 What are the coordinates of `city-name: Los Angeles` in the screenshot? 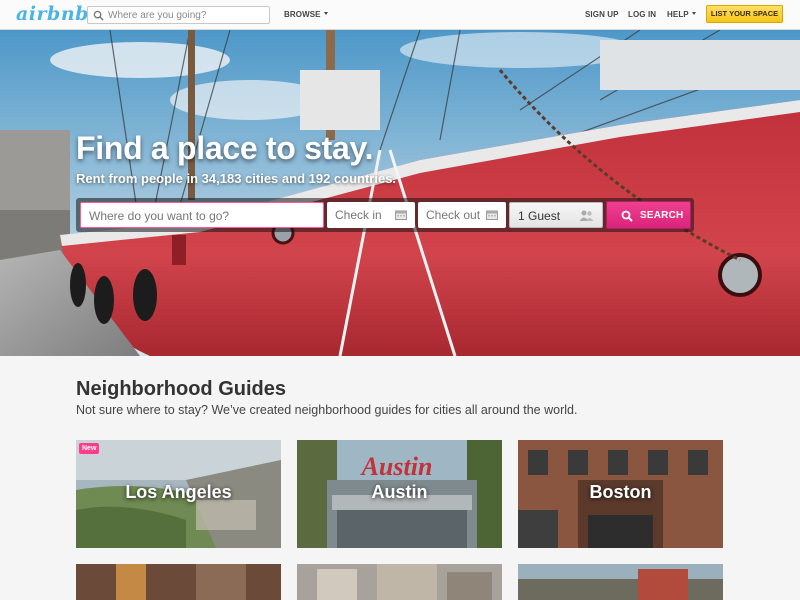 It's located at (178, 492).